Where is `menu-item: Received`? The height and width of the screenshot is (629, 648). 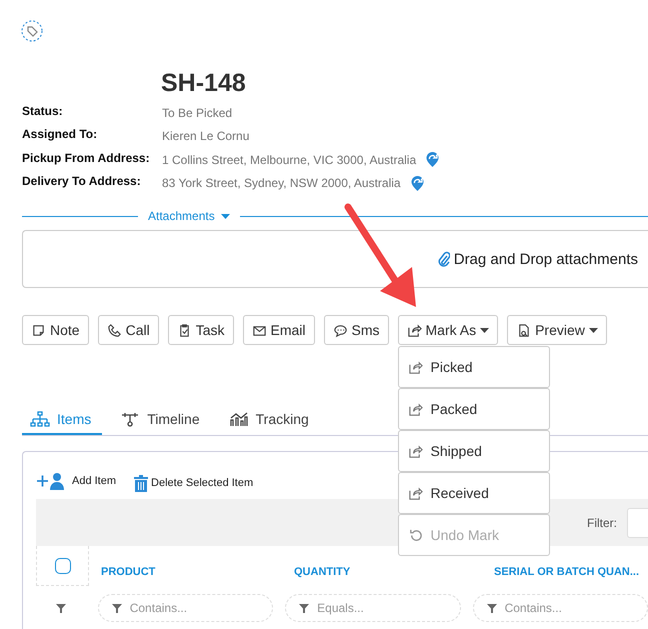
menu-item: Received is located at coordinates (474, 493).